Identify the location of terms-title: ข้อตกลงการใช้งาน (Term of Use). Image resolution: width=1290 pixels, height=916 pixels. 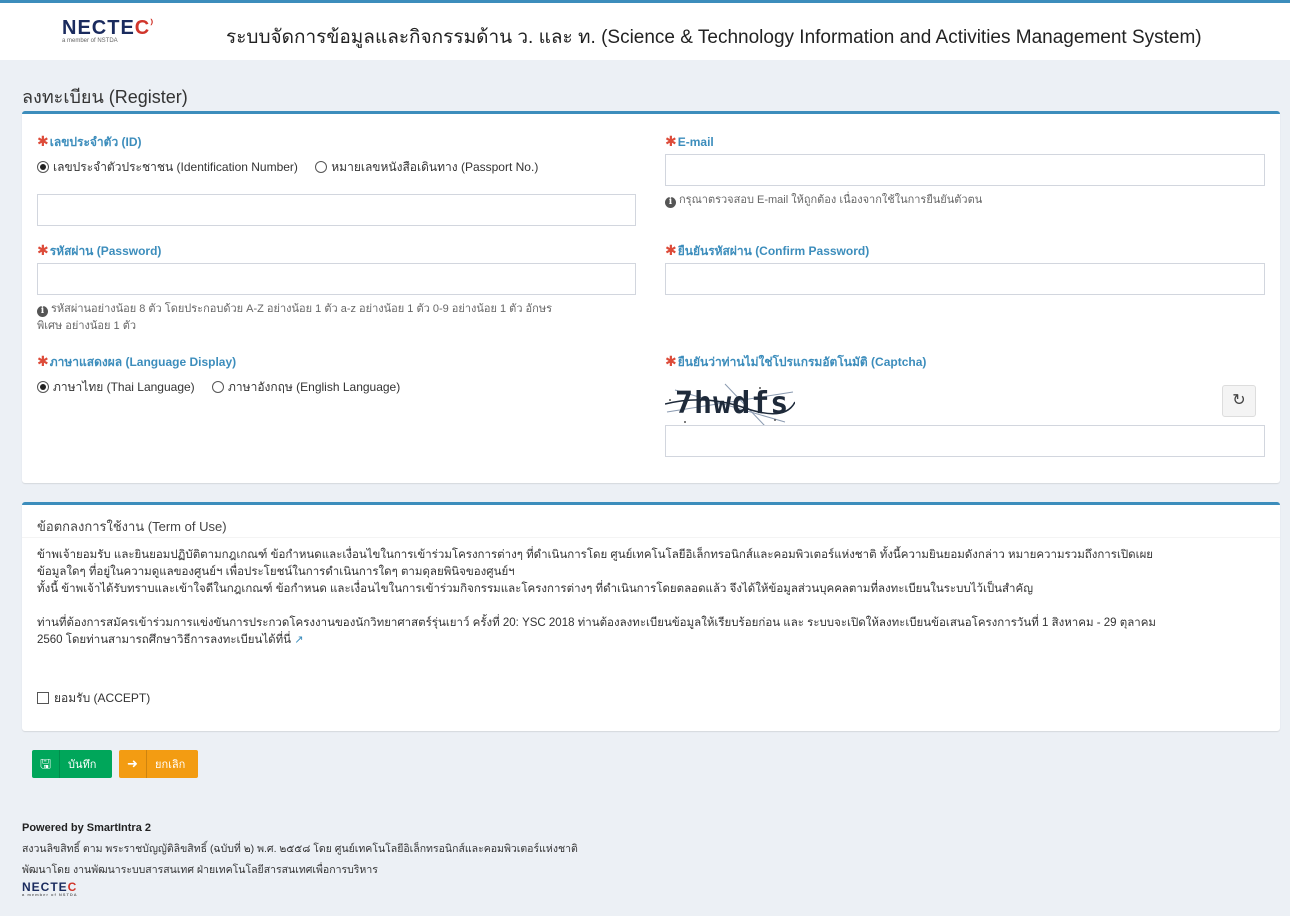
(132, 526).